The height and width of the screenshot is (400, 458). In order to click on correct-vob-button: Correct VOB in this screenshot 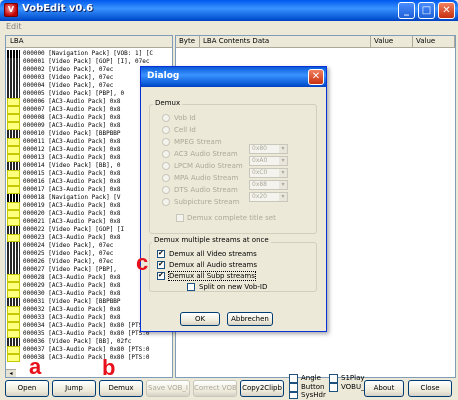, I will do `click(215, 388)`.